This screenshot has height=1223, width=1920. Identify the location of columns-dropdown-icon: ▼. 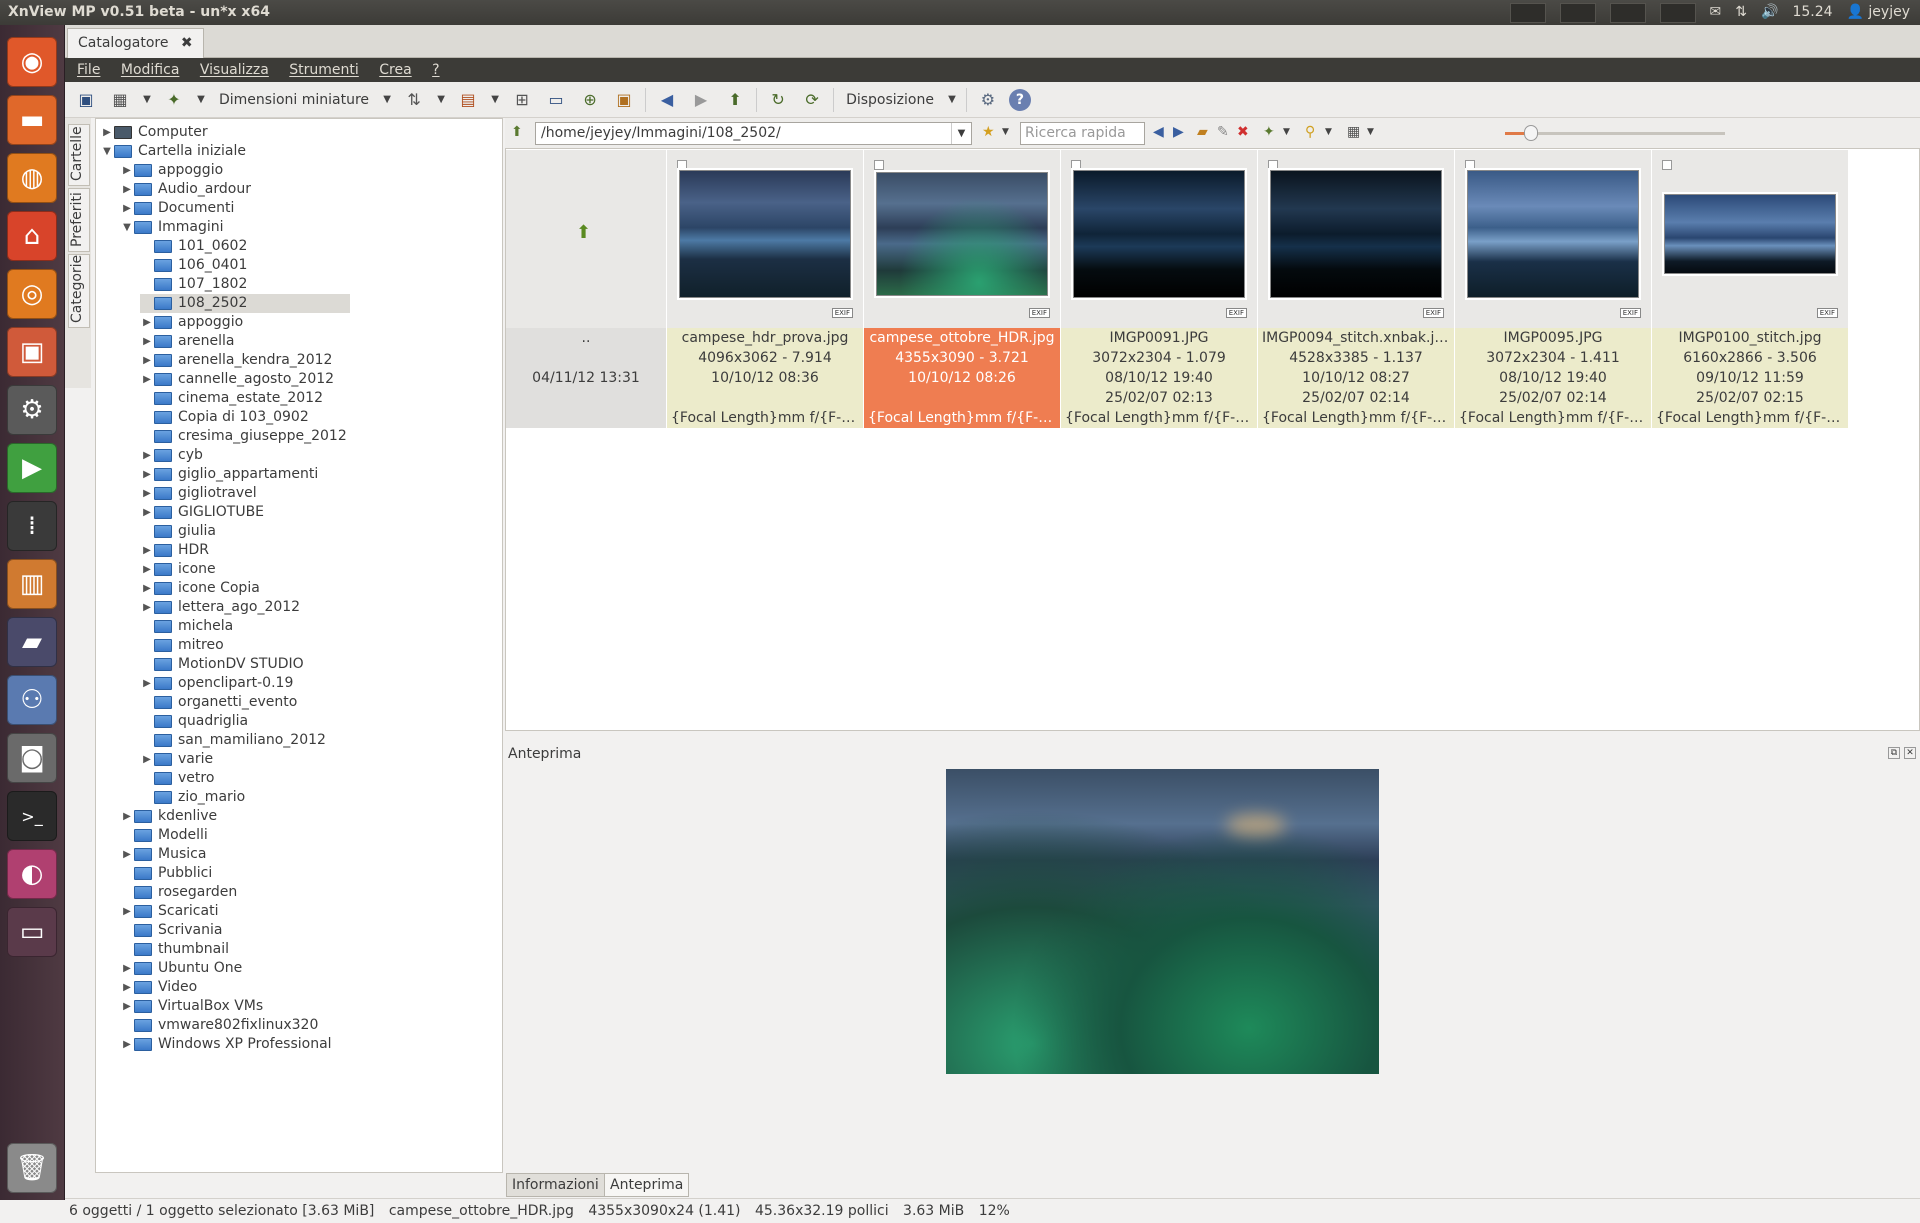
(1370, 132).